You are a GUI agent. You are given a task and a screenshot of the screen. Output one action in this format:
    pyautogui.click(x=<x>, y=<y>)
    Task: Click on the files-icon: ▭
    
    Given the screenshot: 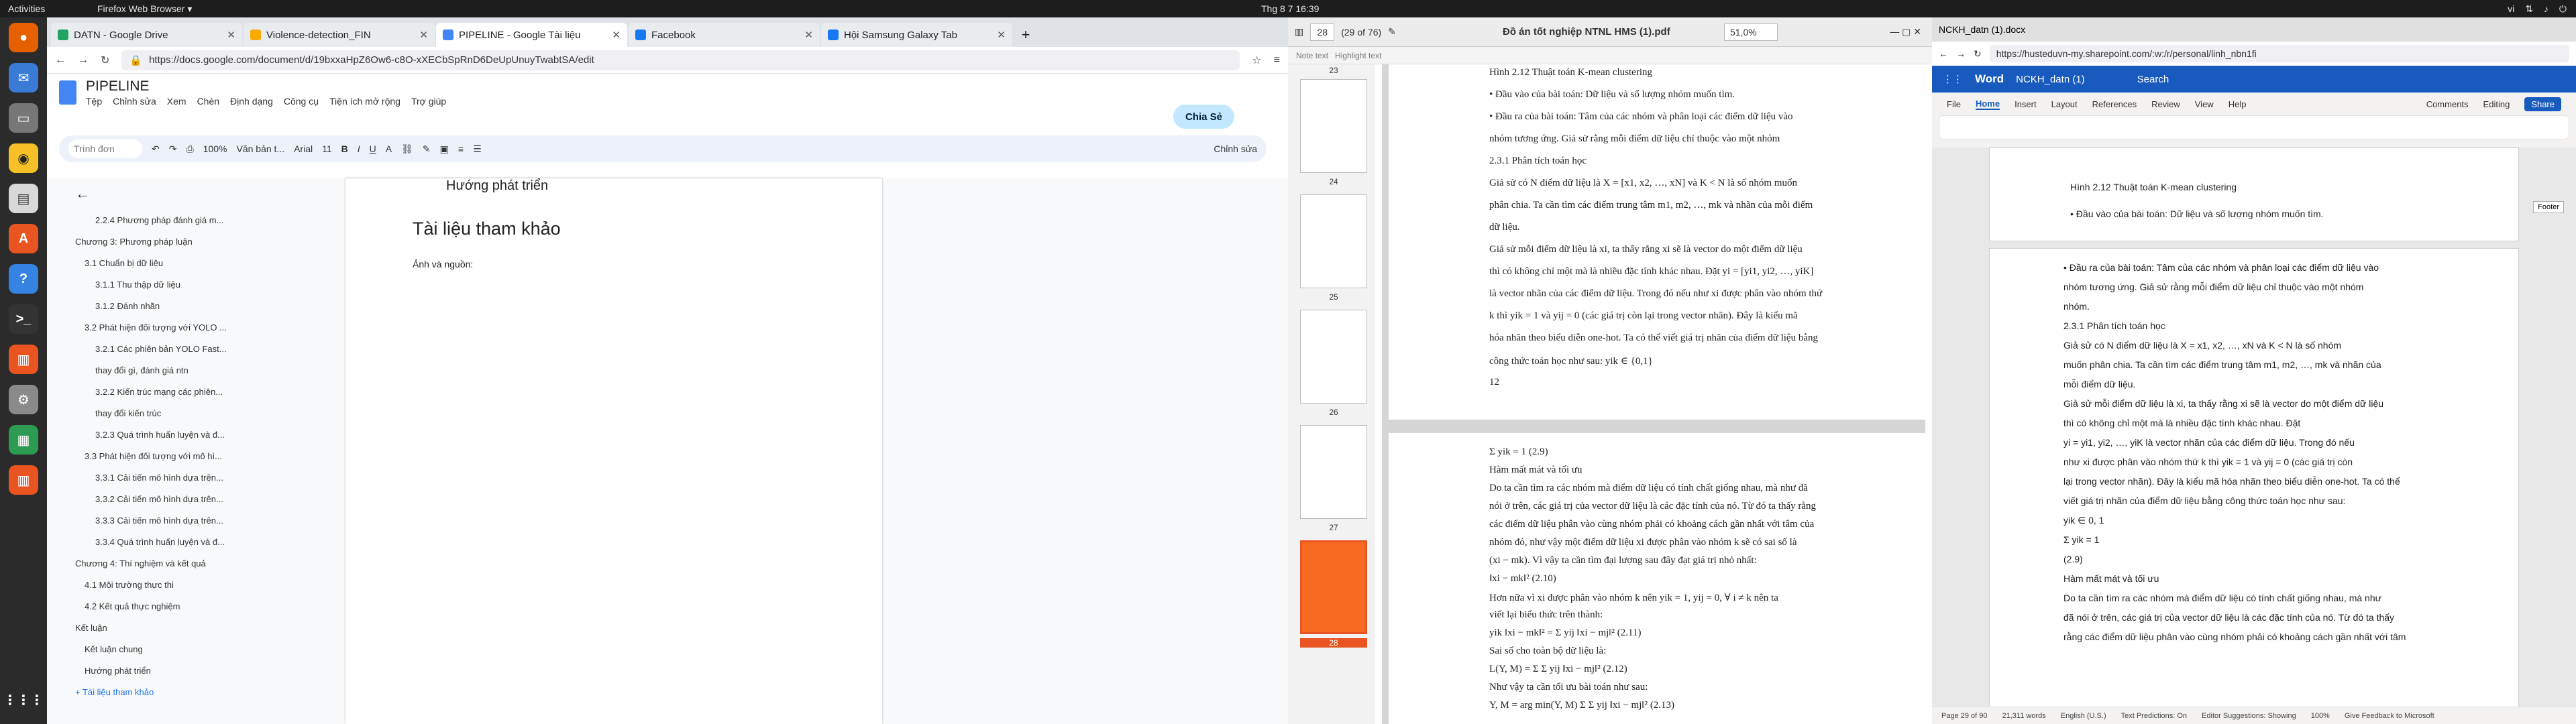 What is the action you would take?
    pyautogui.click(x=23, y=118)
    